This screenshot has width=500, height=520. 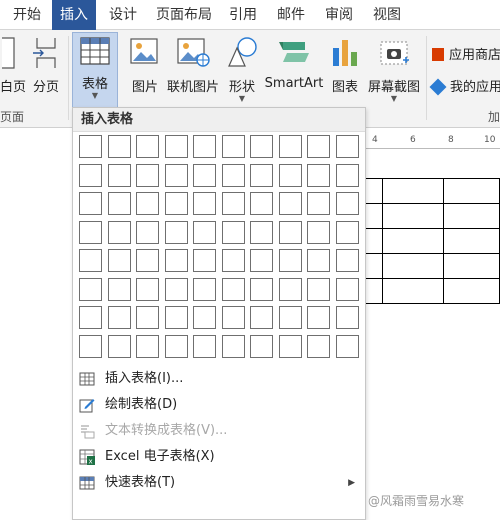 What do you see at coordinates (464, 86) in the screenshot?
I see `my-apps-button: 我的应用` at bounding box center [464, 86].